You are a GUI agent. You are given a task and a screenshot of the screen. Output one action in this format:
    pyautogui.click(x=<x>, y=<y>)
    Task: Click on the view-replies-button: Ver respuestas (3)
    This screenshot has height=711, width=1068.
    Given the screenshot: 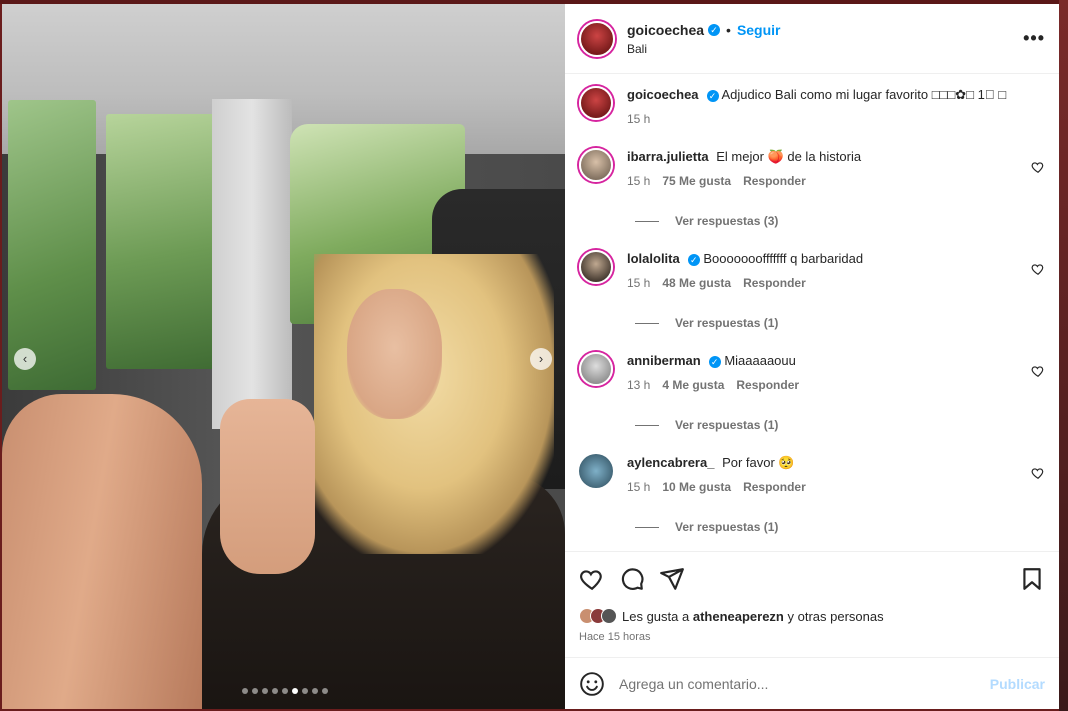 What is the action you would take?
    pyautogui.click(x=840, y=221)
    